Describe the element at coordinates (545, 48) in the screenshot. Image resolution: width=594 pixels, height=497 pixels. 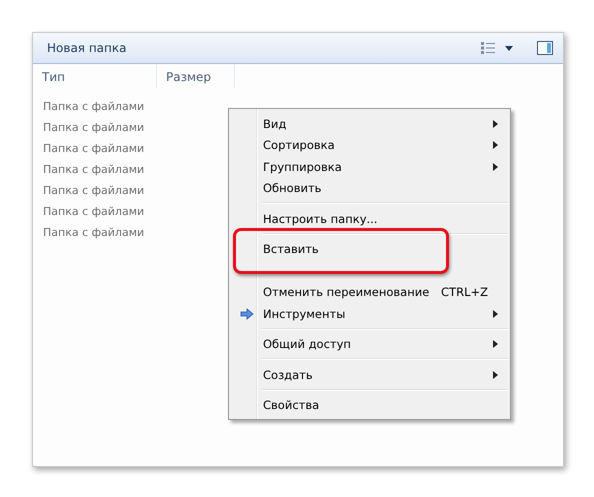
I see `preview-pane-icon` at that location.